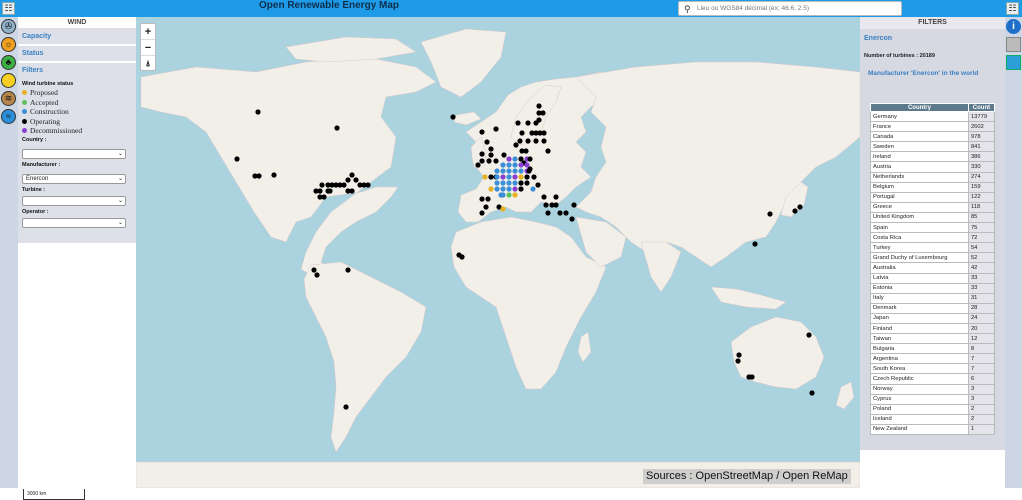 This screenshot has height=500, width=1022. Describe the element at coordinates (8, 44) in the screenshot. I see `solar-icon: ☼` at that location.